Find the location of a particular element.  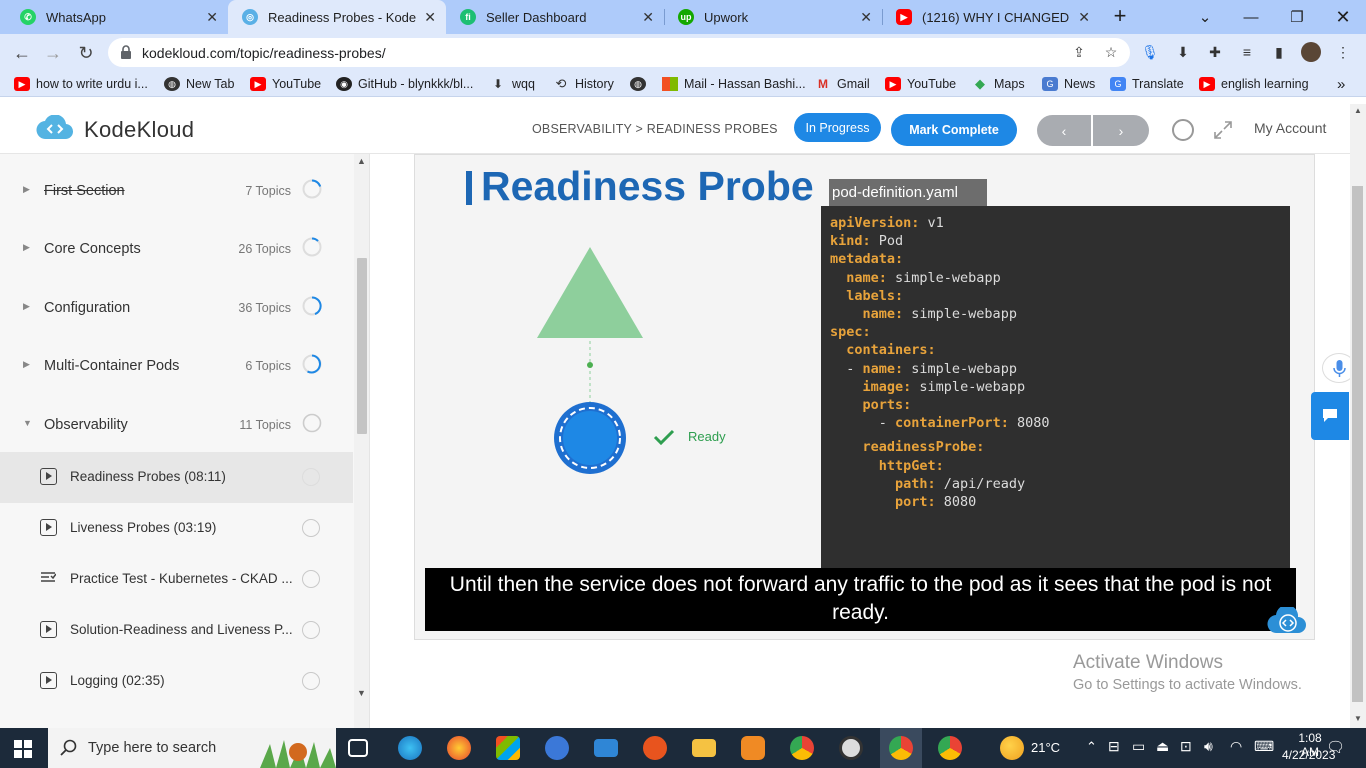

bookmark-item: ▶ english learning is located at coordinates (1254, 84).